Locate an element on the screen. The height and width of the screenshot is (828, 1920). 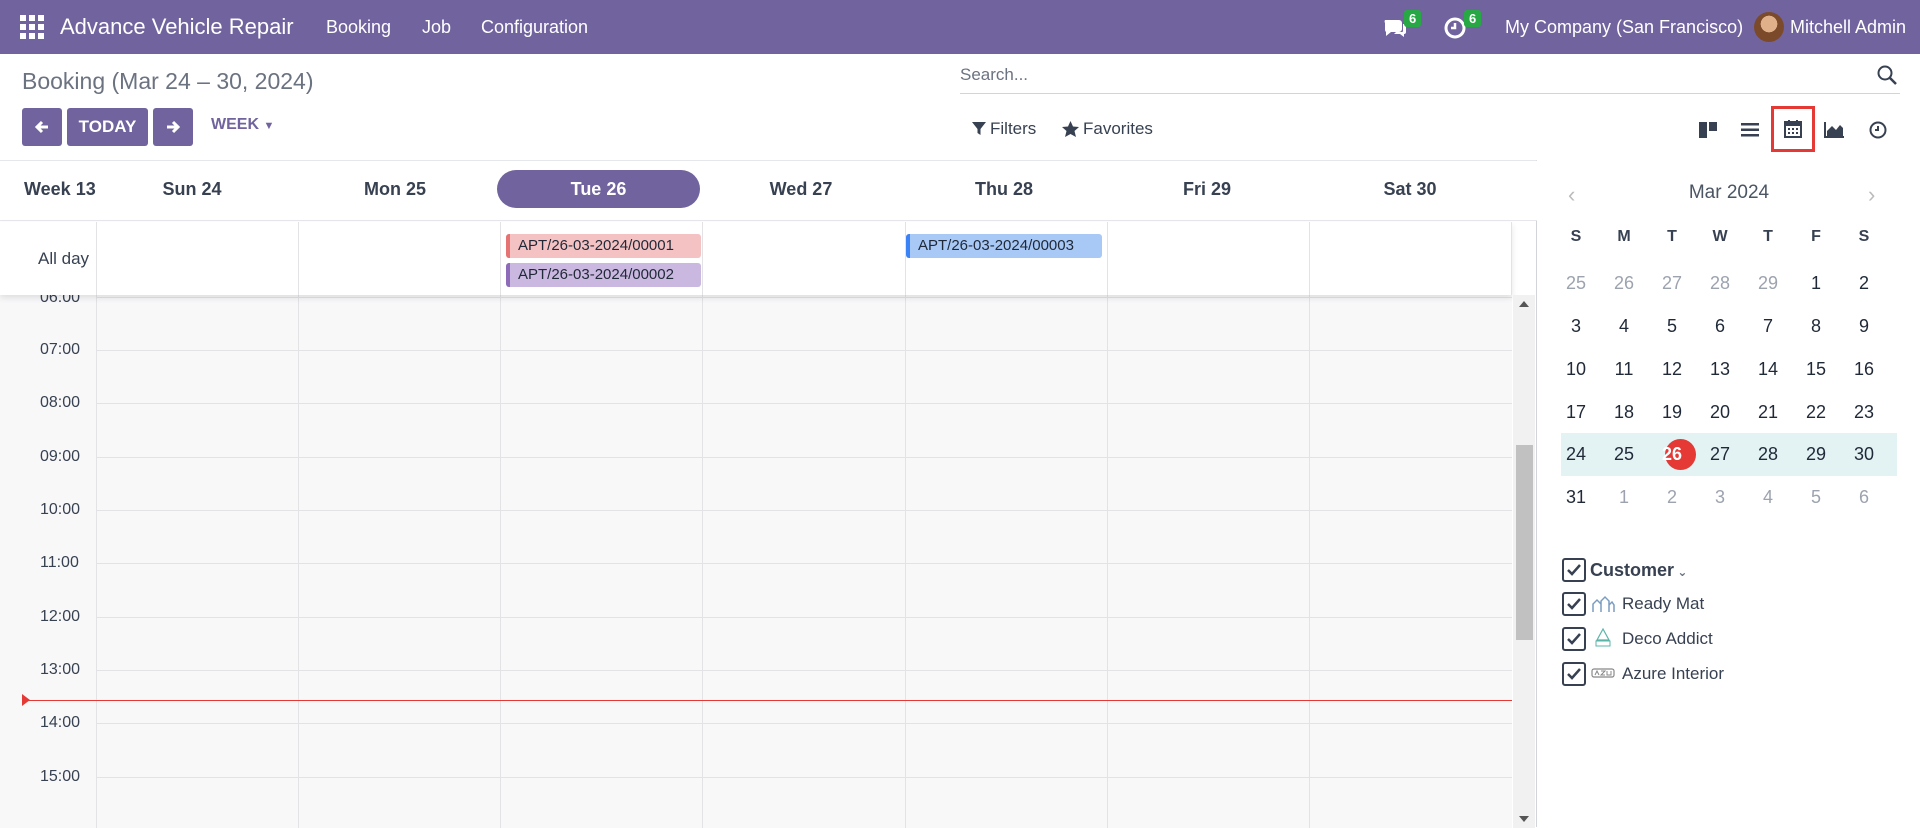
search-icon is located at coordinates (1887, 75).